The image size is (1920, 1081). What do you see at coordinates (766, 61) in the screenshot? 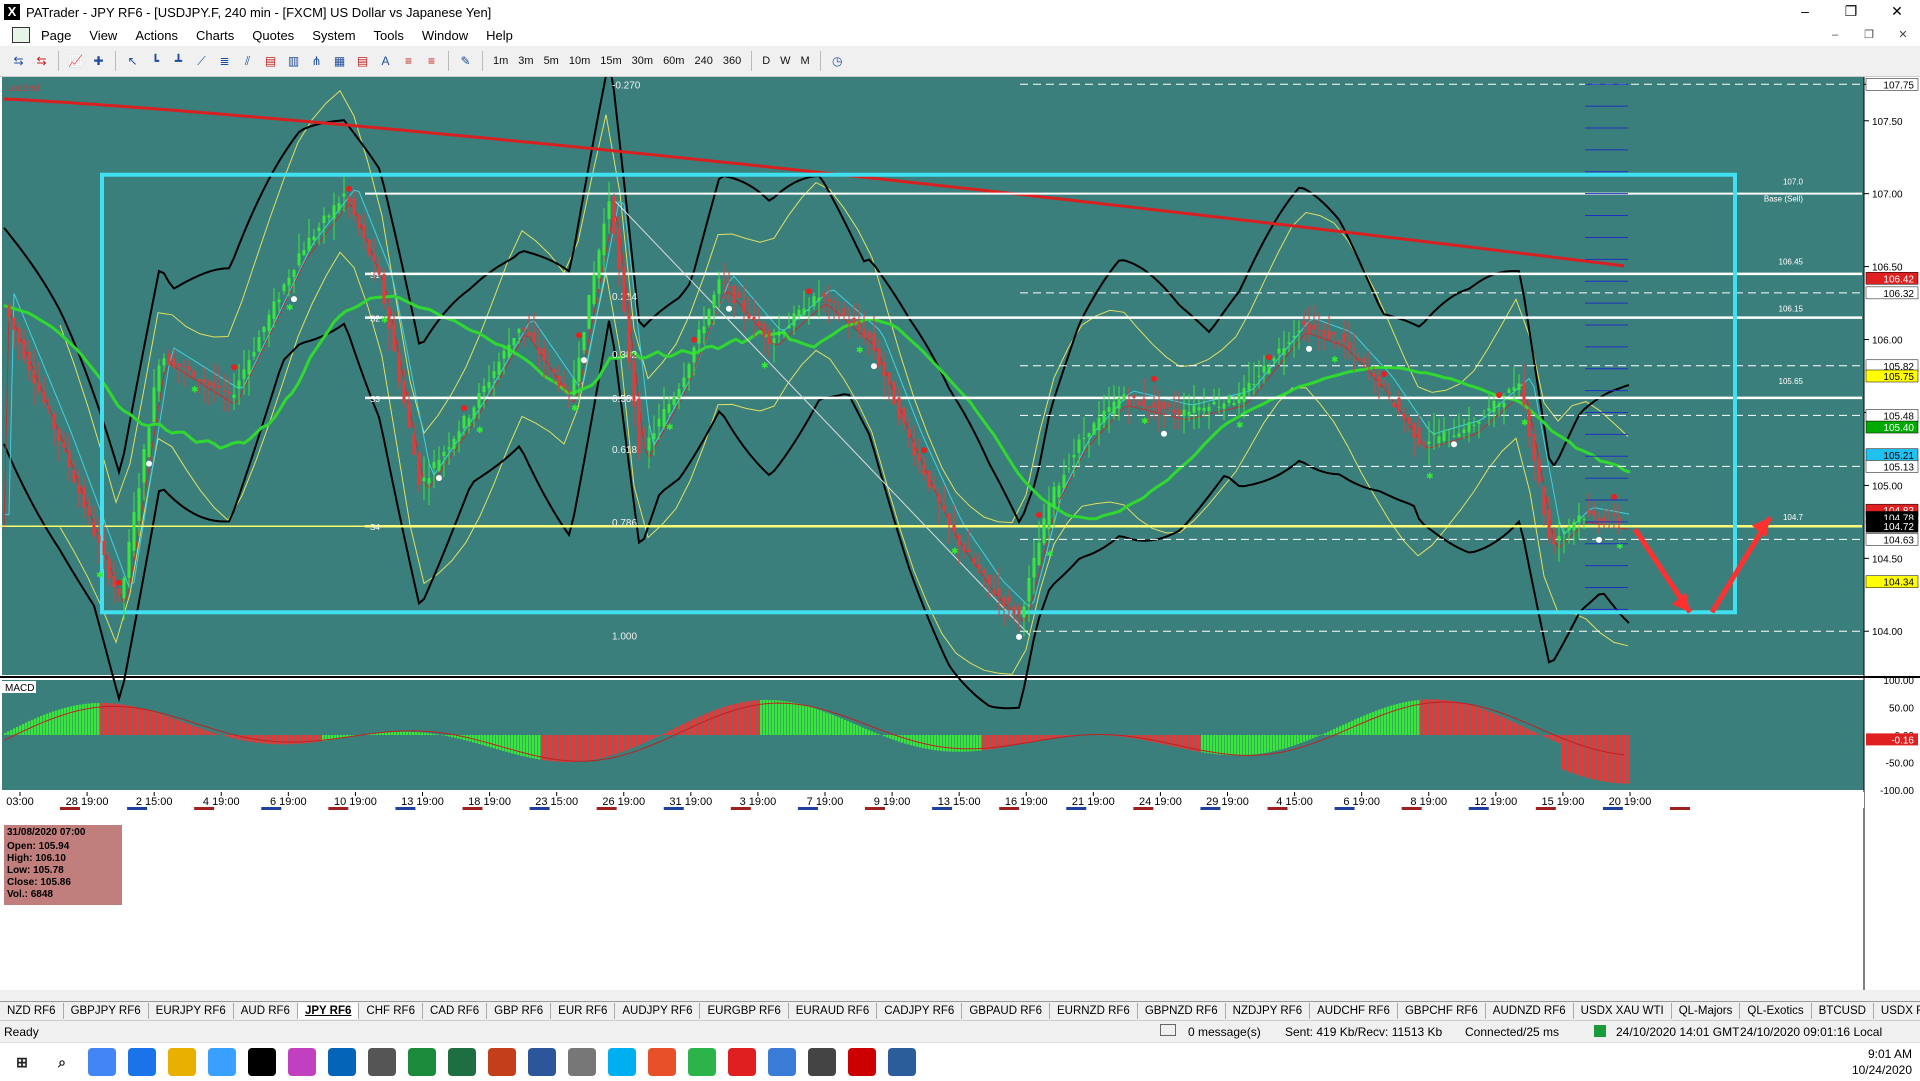
I see `timeframe-d: D` at bounding box center [766, 61].